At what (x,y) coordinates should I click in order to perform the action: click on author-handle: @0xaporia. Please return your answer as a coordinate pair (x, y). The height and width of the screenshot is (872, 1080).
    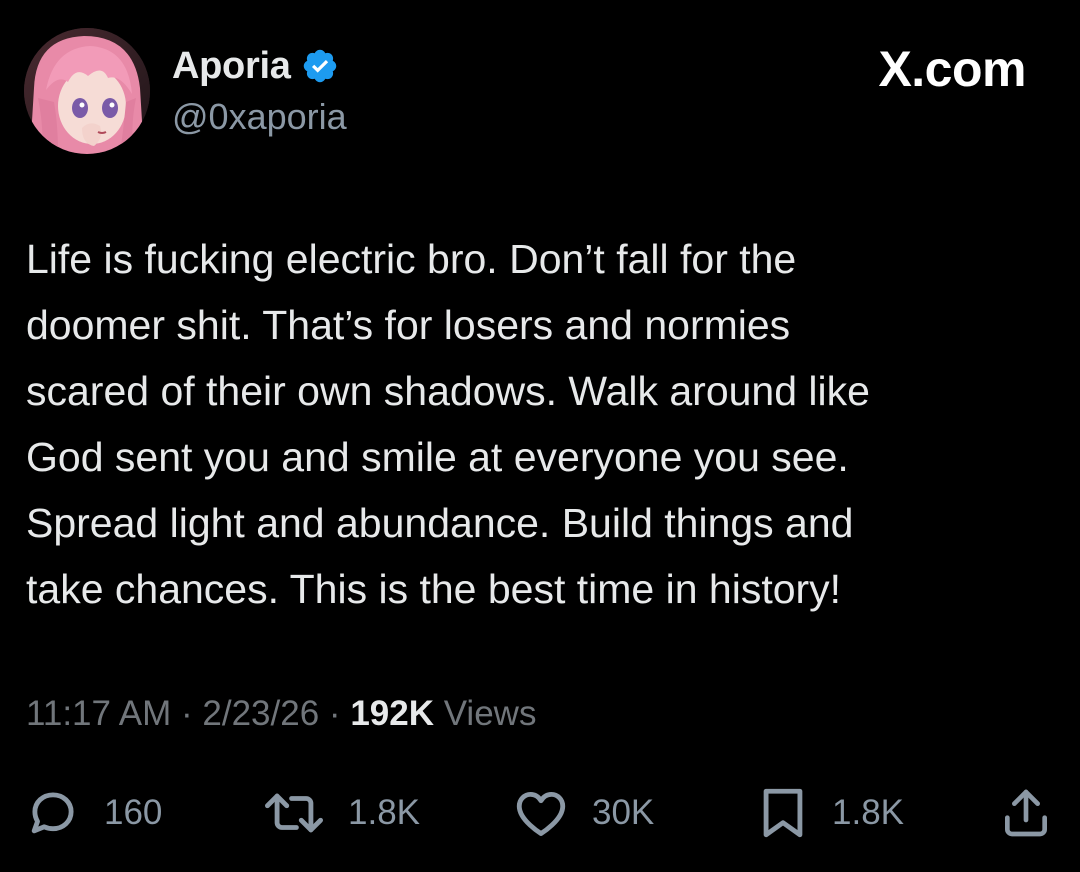
    Looking at the image, I should click on (259, 117).